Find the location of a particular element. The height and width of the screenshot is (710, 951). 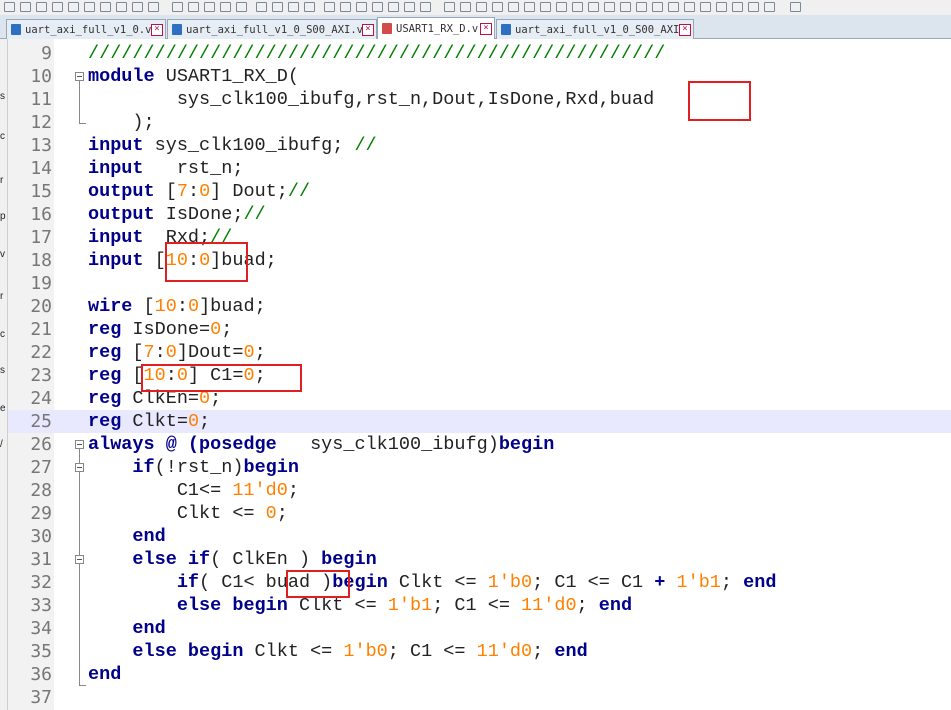

code-line: 28 C1<= 11'd0; is located at coordinates (479, 490).